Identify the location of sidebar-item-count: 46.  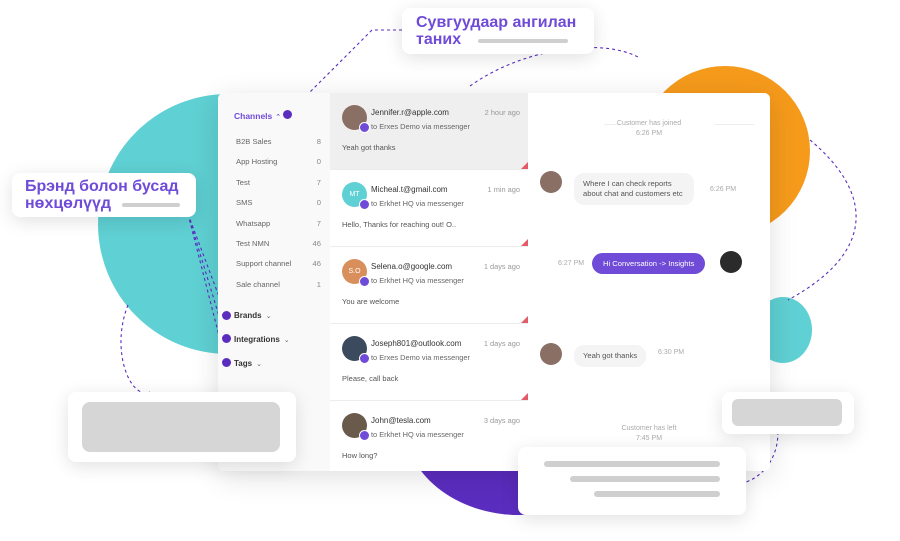
(316, 264).